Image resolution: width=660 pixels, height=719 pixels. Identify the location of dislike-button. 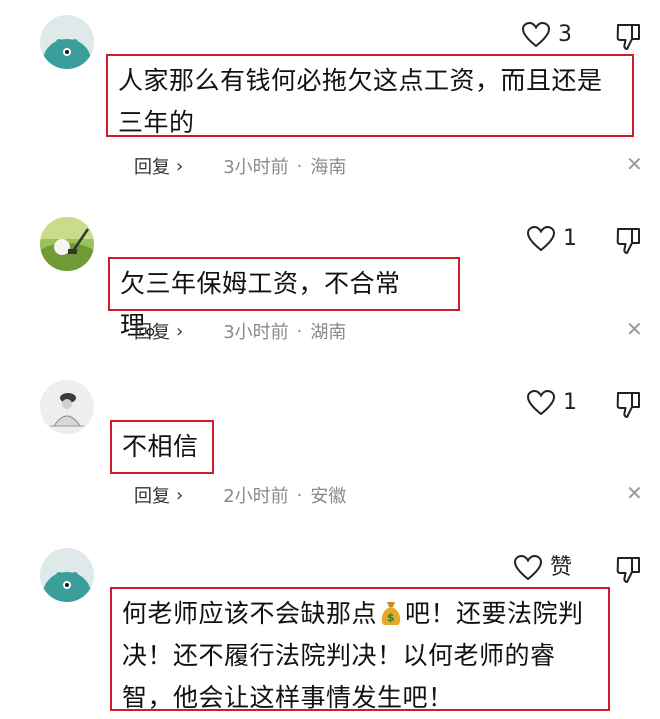
(629, 572).